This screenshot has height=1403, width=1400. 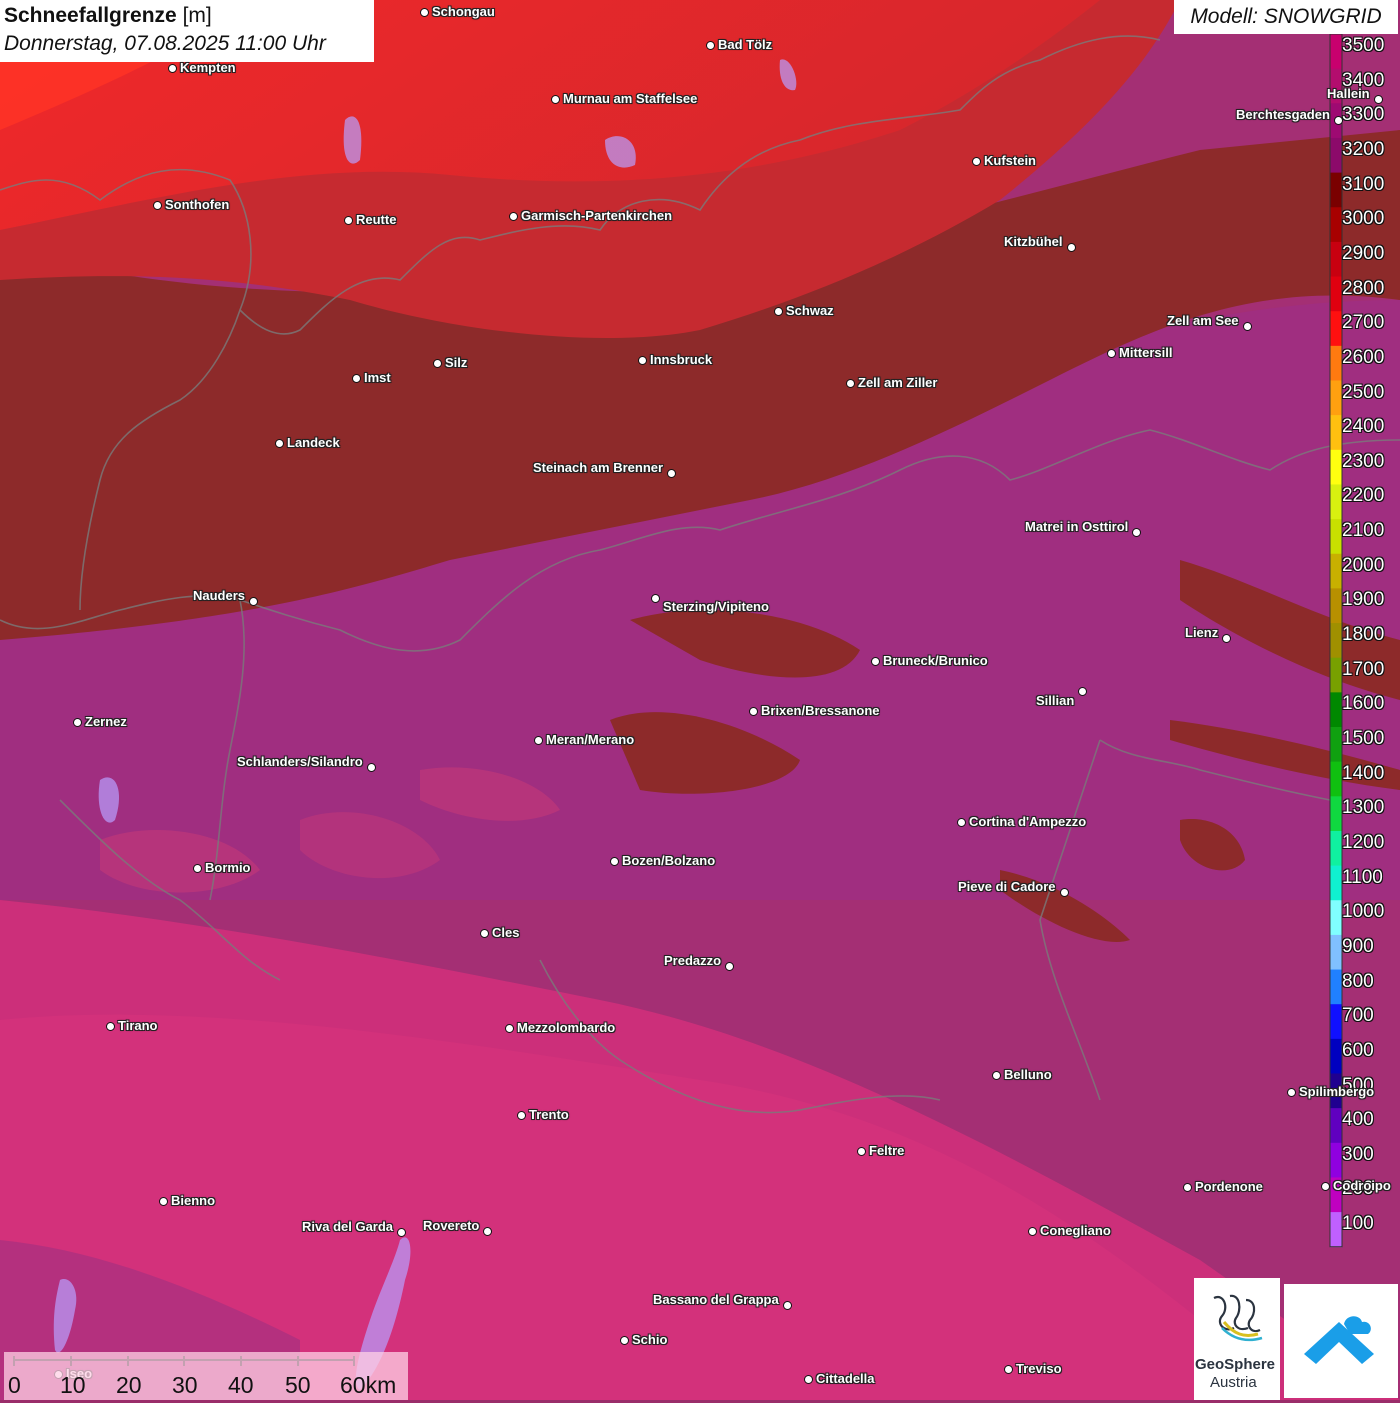 I want to click on city-label: Zernez, so click(x=106, y=721).